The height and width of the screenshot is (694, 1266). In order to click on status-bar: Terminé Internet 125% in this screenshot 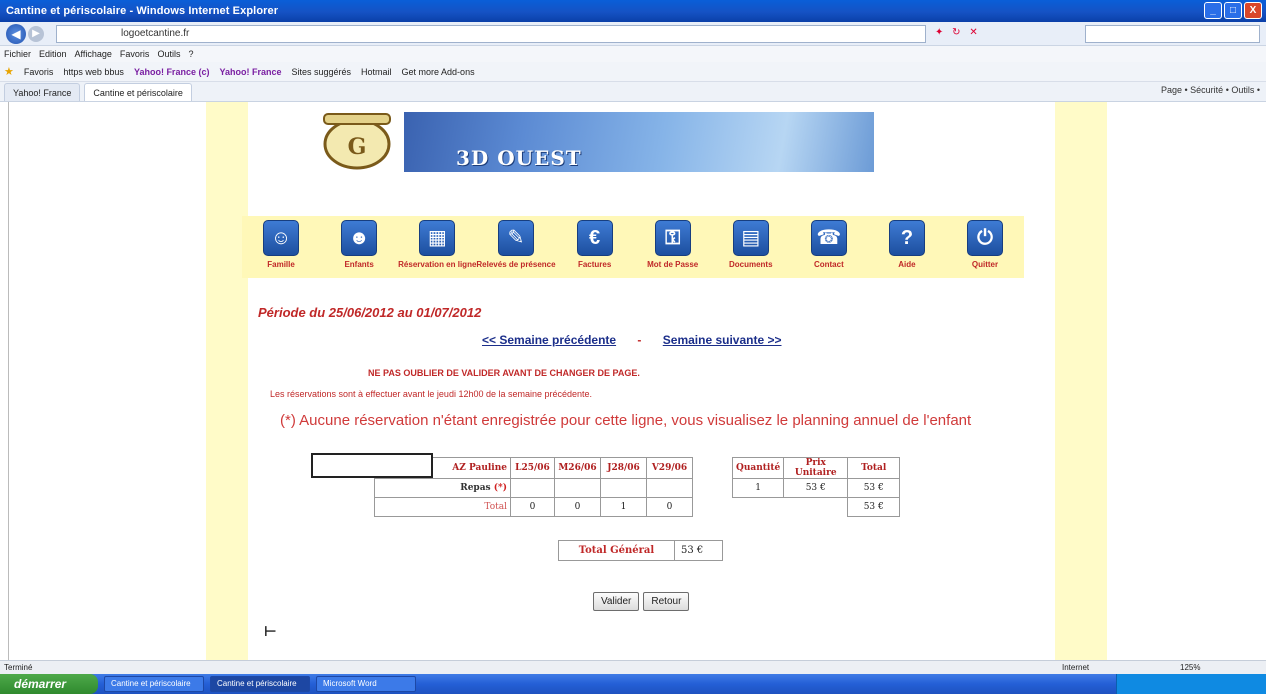, I will do `click(633, 667)`.